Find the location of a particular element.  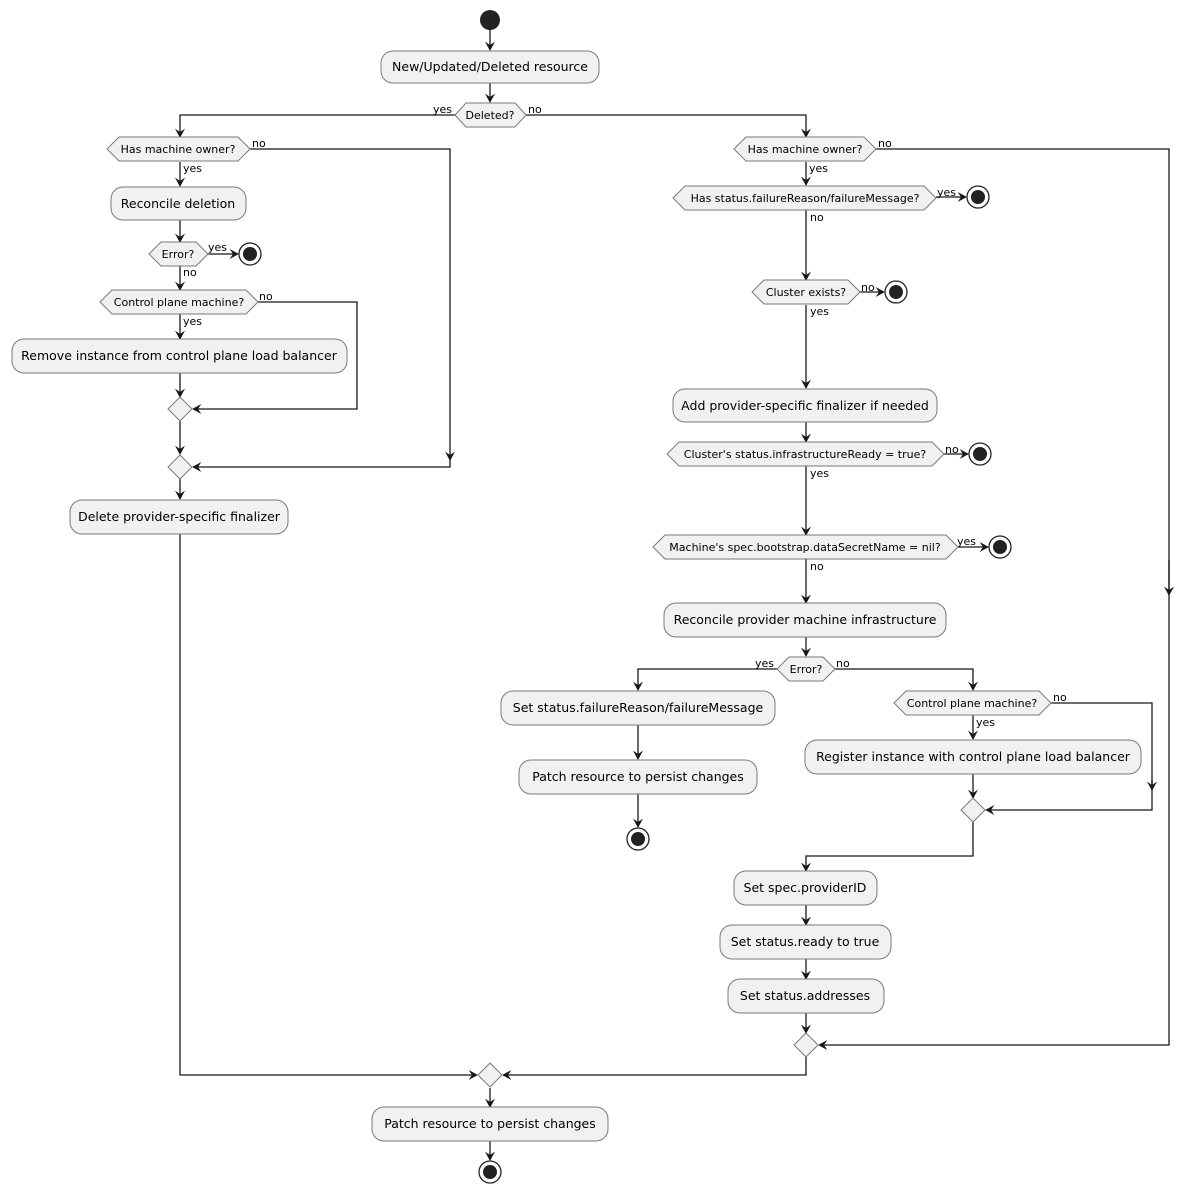

merge-owner is located at coordinates (806, 1045).